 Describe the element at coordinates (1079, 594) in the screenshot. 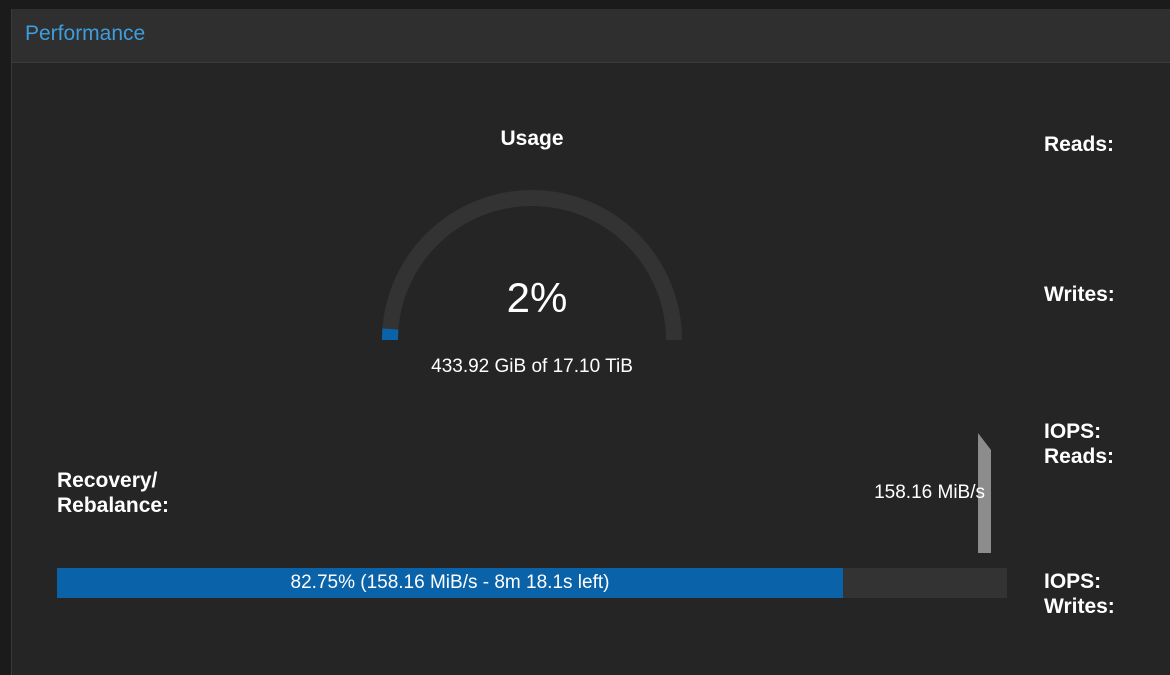

I see `iops-writes-label: IOPS: Writes:` at that location.